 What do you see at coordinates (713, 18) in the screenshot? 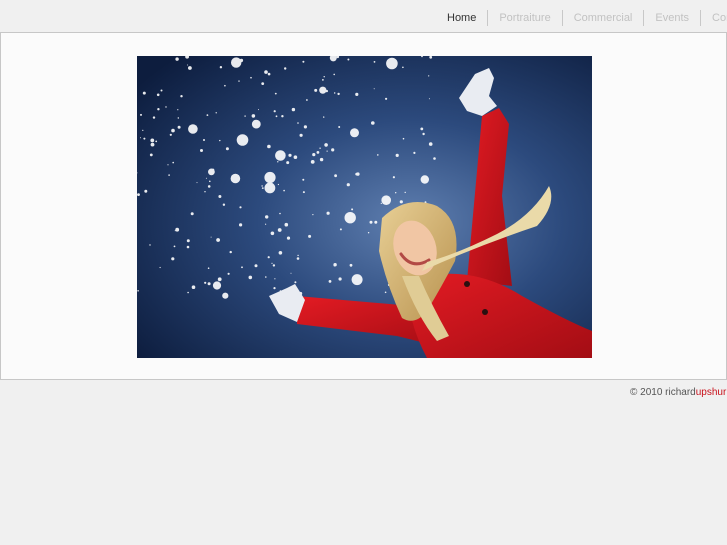
I see `nav-contact: Contact` at bounding box center [713, 18].